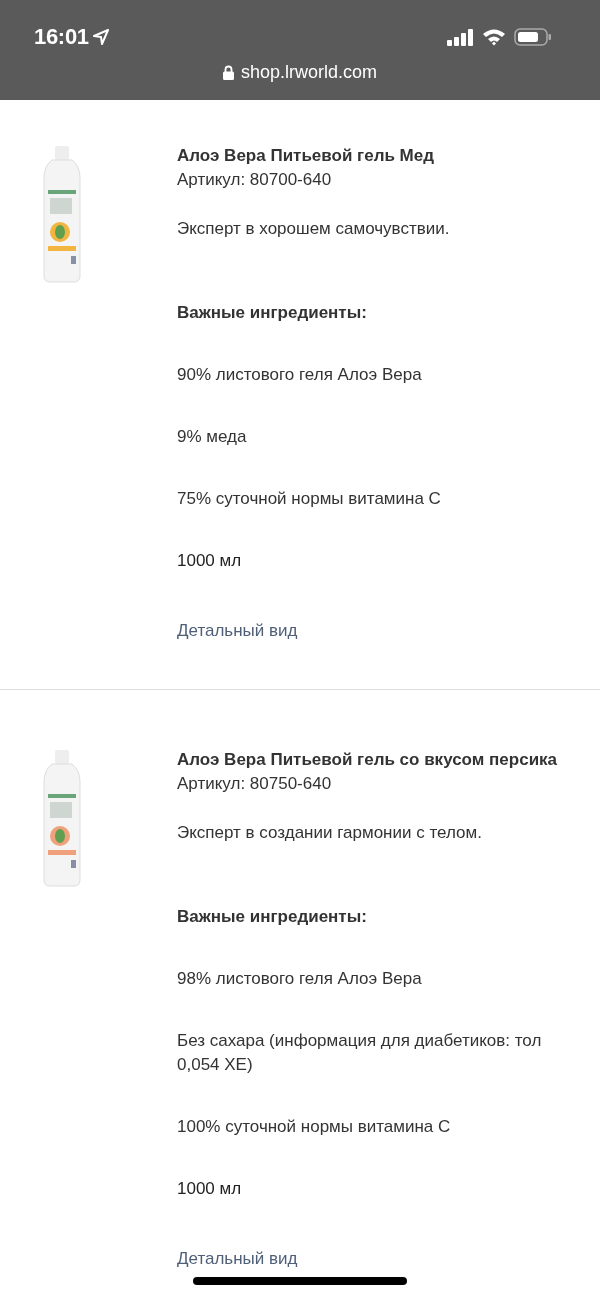 This screenshot has height=1298, width=600. I want to click on wifi-icon, so click(494, 37).